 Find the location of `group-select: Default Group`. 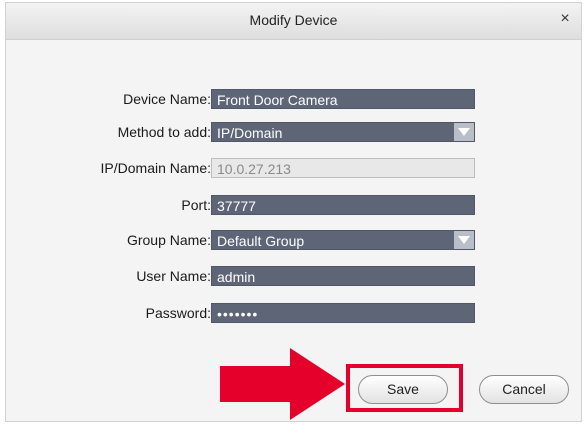

group-select: Default Group is located at coordinates (343, 240).